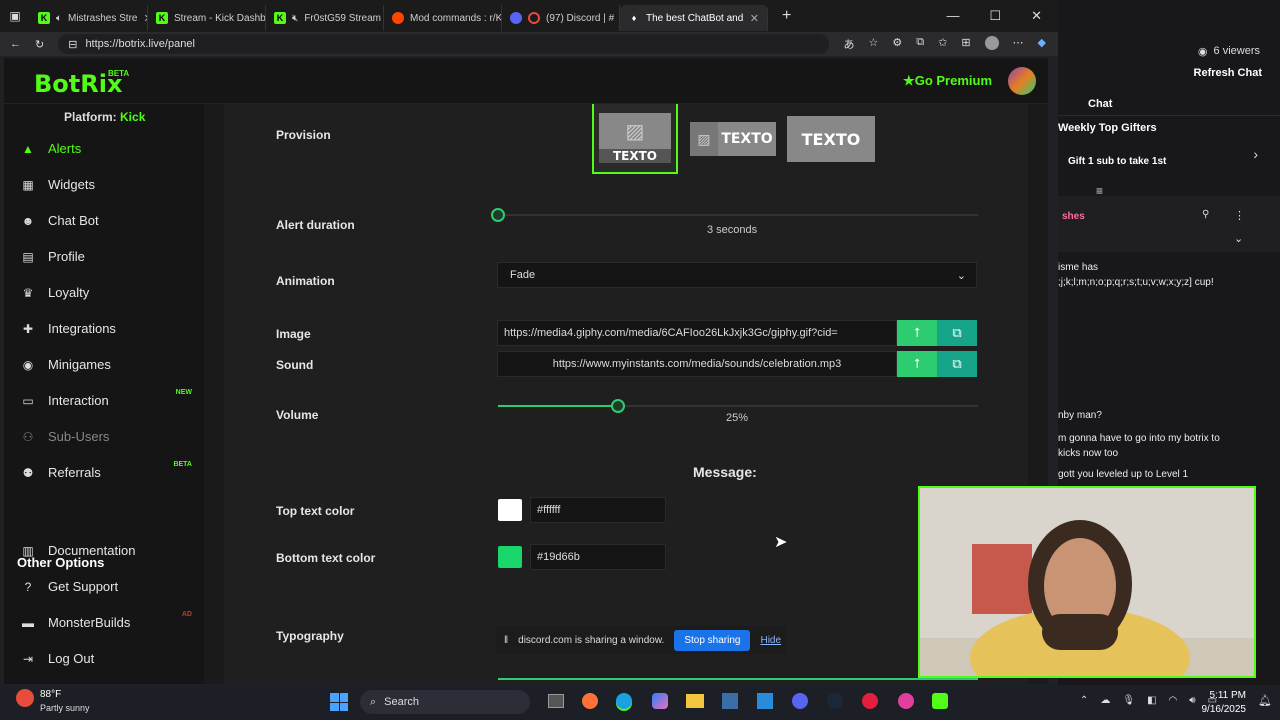  Describe the element at coordinates (1265, 700) in the screenshot. I see `notification-icon: 🔔︎` at that location.